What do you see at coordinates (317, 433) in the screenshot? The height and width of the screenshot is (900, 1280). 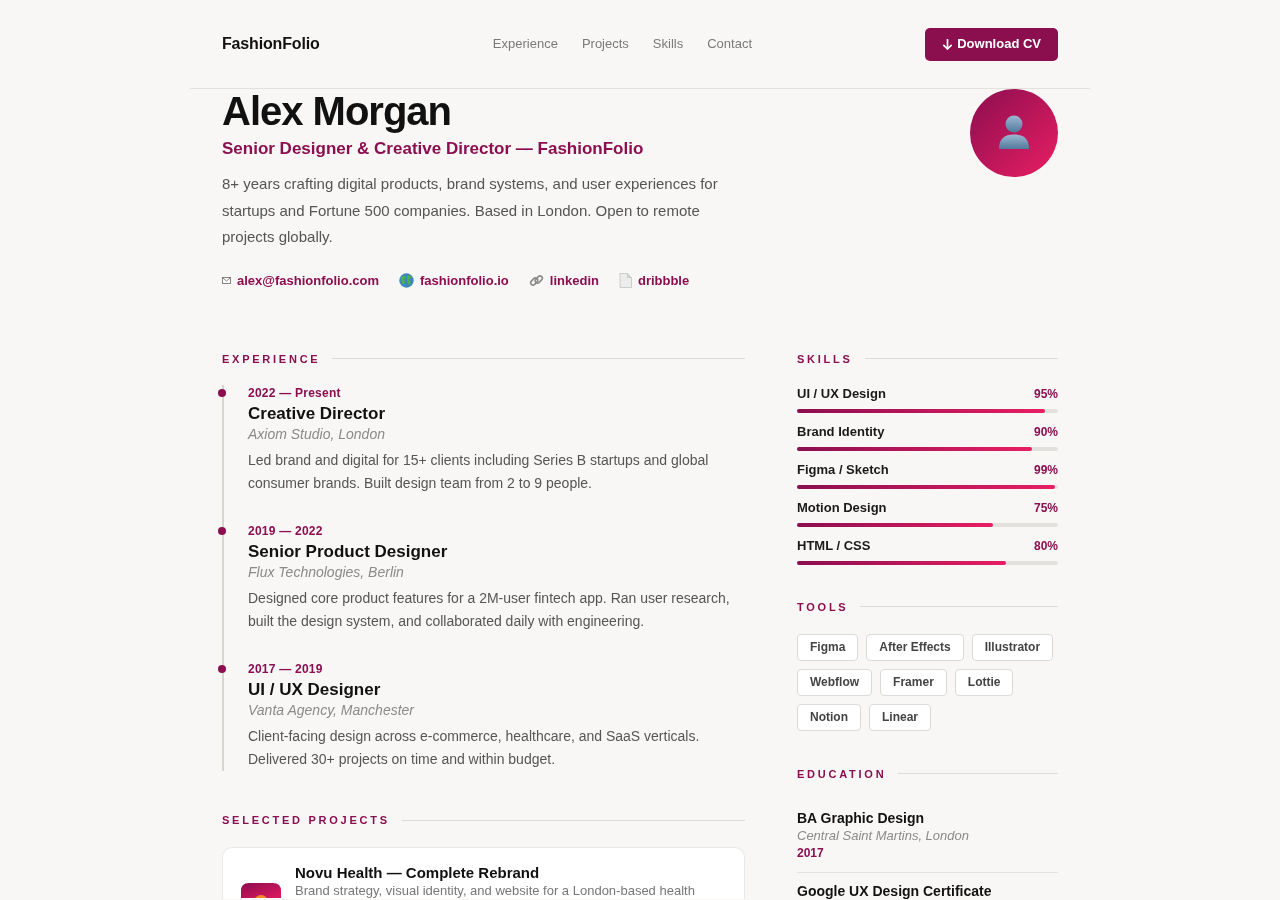 I see `job-company: Axiom Studio, London` at bounding box center [317, 433].